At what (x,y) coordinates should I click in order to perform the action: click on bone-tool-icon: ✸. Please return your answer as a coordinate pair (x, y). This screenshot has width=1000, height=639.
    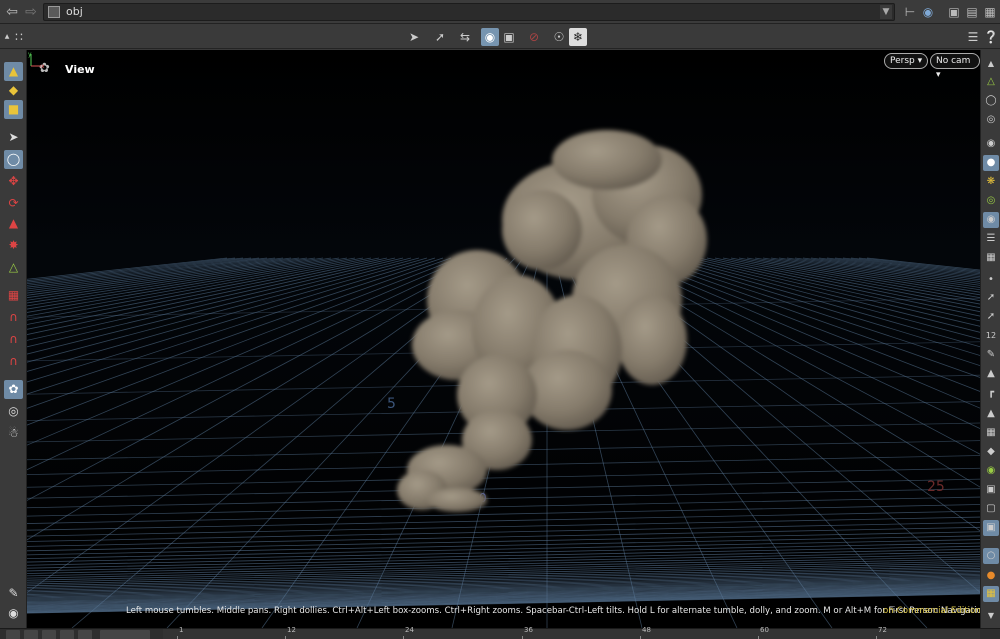
    Looking at the image, I should click on (13, 245).